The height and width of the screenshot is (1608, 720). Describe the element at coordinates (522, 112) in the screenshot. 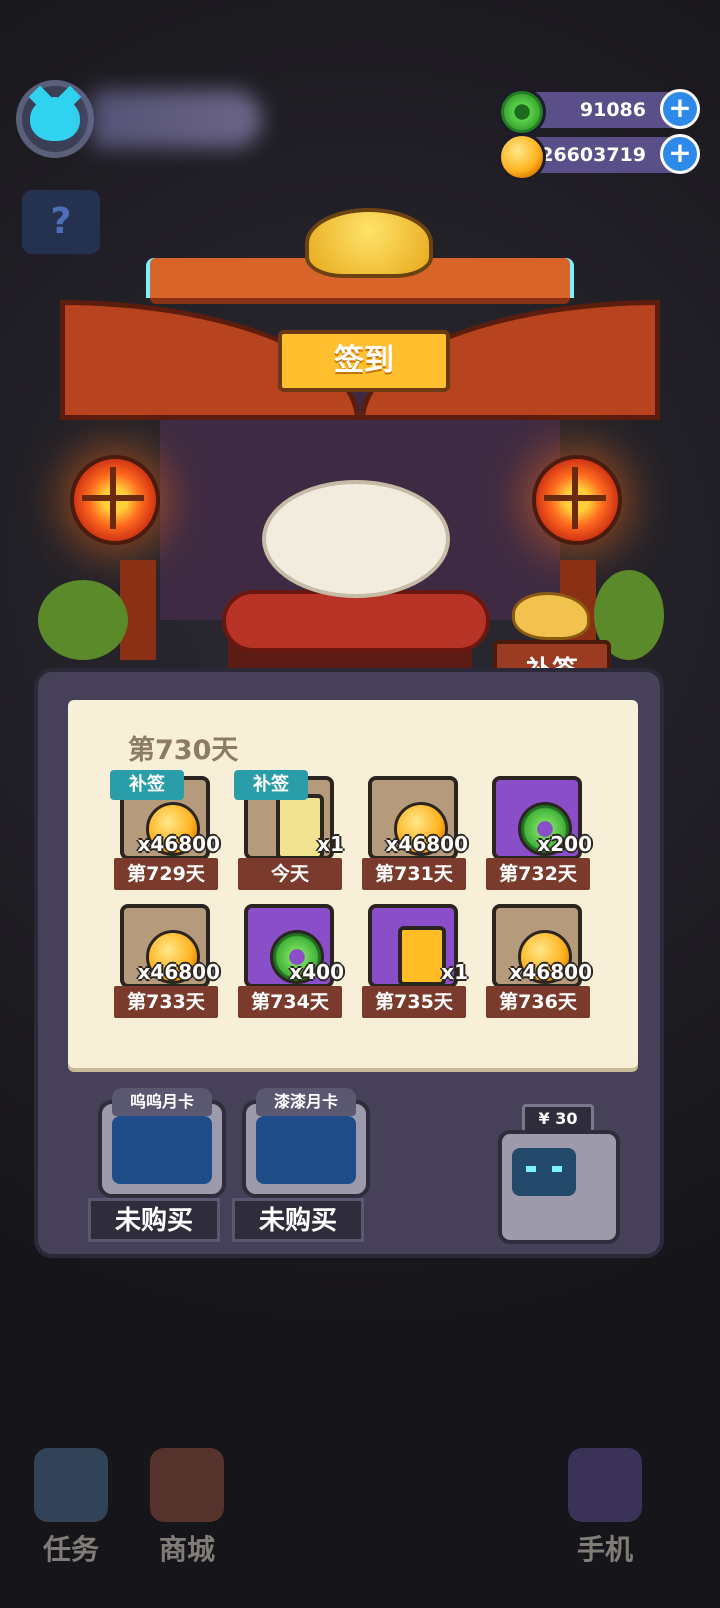

I see `gem-icon` at that location.